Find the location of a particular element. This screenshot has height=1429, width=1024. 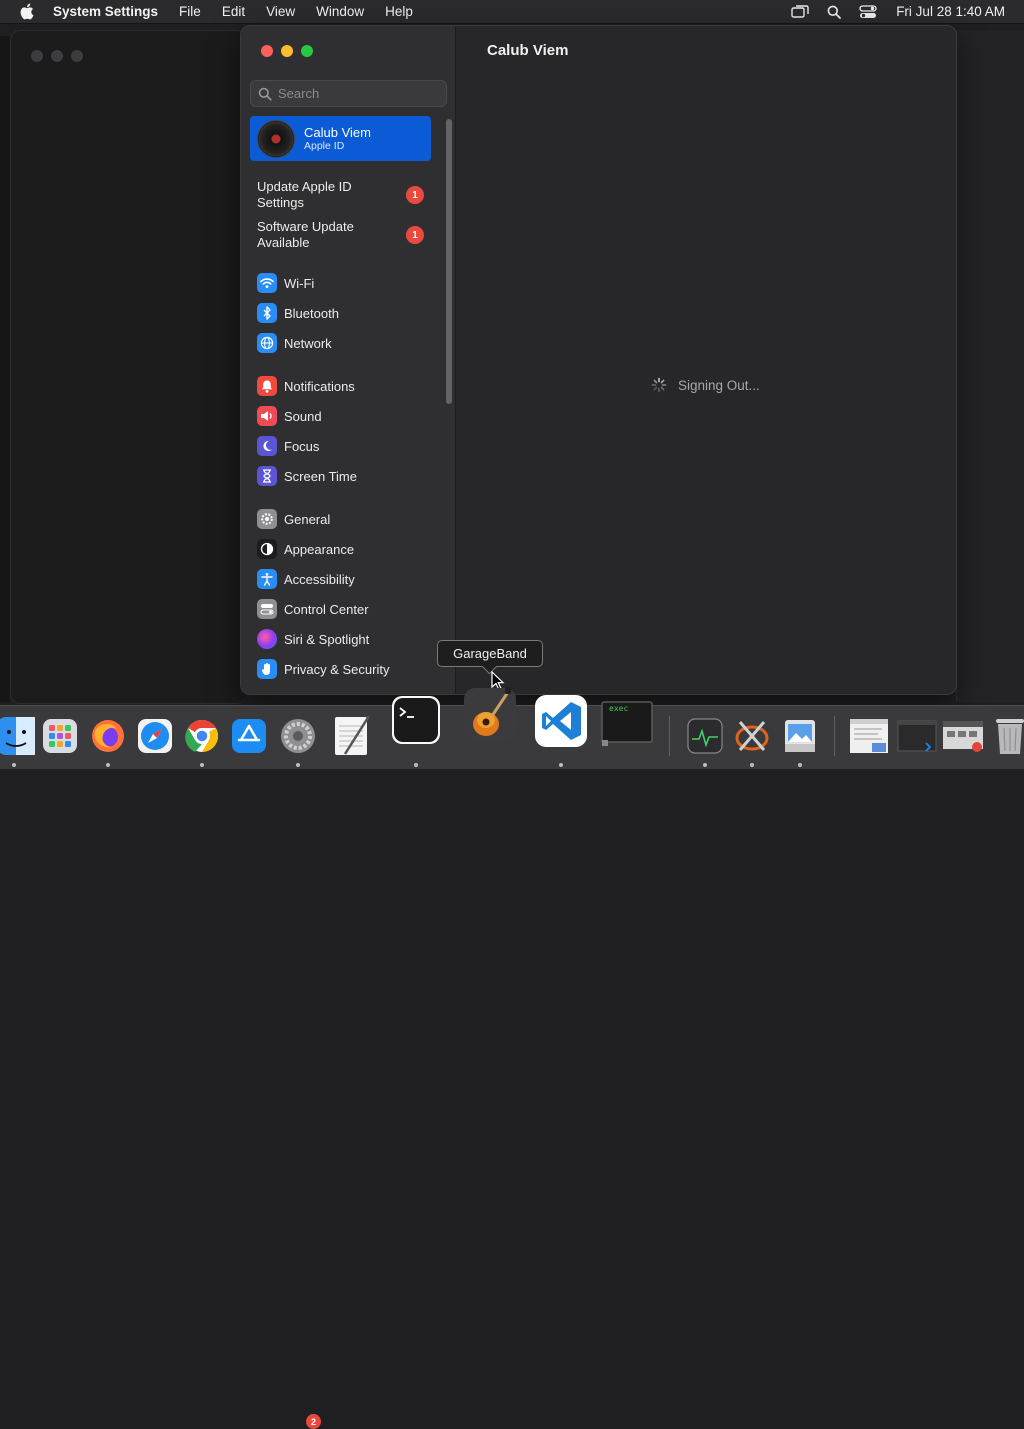

search-input is located at coordinates (358, 93).